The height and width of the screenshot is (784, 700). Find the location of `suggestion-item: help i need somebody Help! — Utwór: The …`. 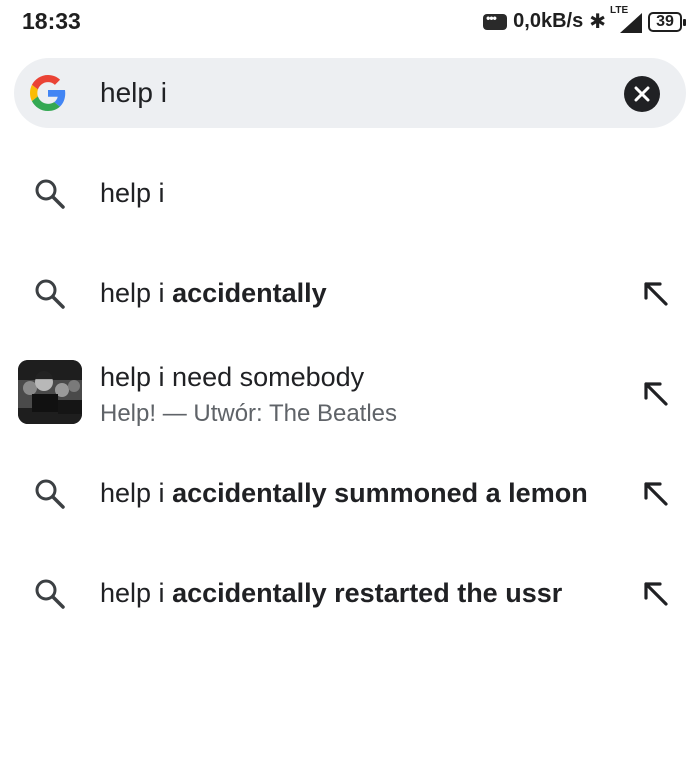

suggestion-item: help i need somebody Help! — Utwór: The … is located at coordinates (350, 395).